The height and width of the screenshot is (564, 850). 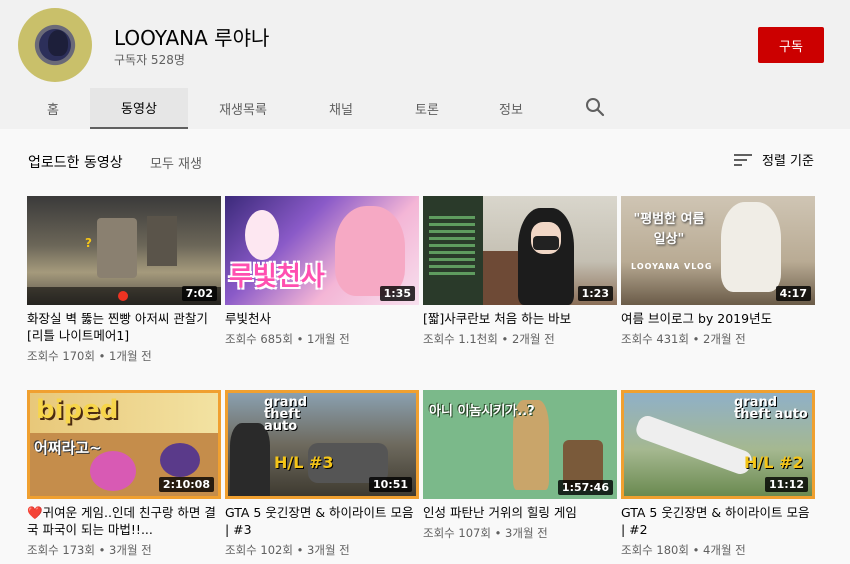 What do you see at coordinates (397, 293) in the screenshot?
I see `video-duration: 1:35` at bounding box center [397, 293].